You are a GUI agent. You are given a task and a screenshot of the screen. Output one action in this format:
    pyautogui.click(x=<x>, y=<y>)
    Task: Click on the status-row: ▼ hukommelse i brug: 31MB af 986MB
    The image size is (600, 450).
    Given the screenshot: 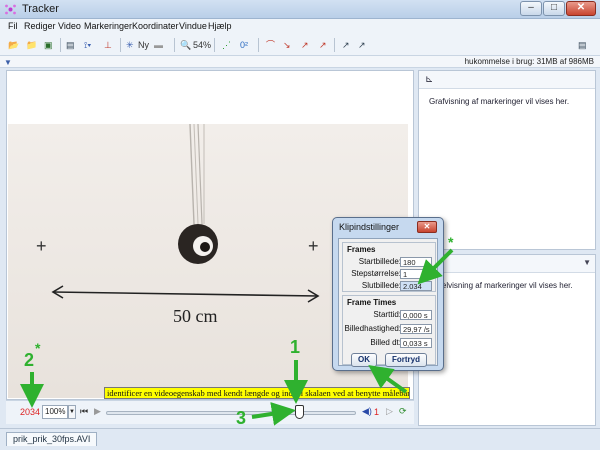 What is the action you would take?
    pyautogui.click(x=300, y=62)
    